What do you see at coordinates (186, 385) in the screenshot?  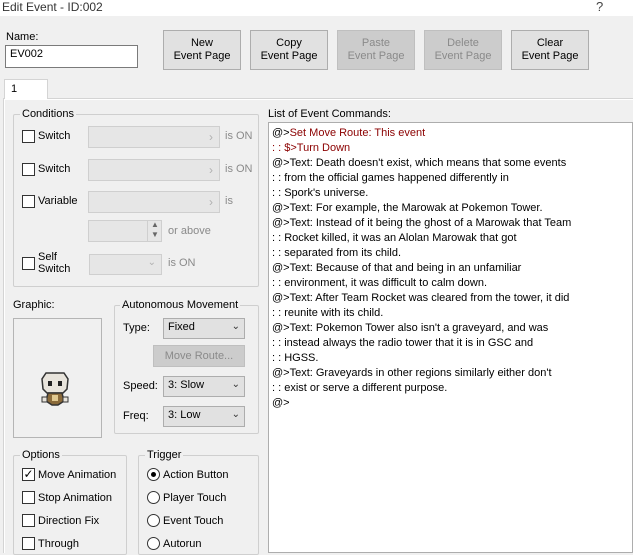 I see `speed-value: 3: Slow` at bounding box center [186, 385].